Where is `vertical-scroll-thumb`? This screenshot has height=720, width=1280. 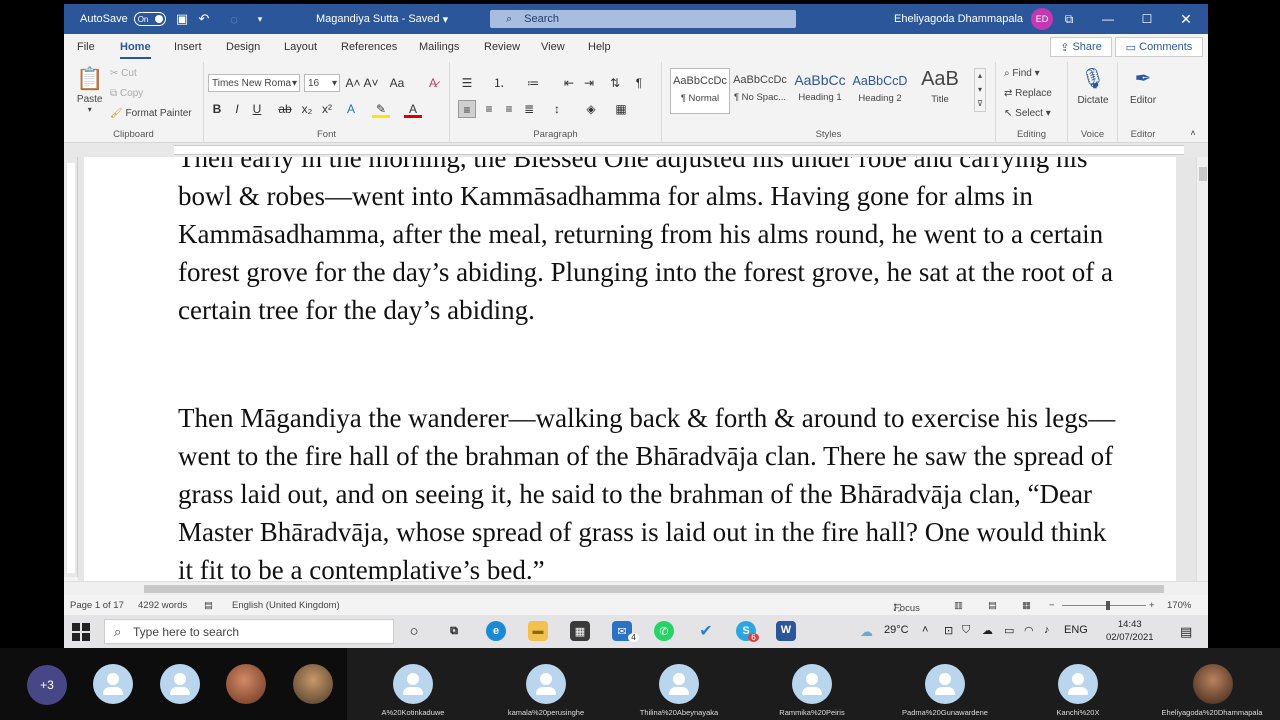 vertical-scroll-thumb is located at coordinates (1203, 174).